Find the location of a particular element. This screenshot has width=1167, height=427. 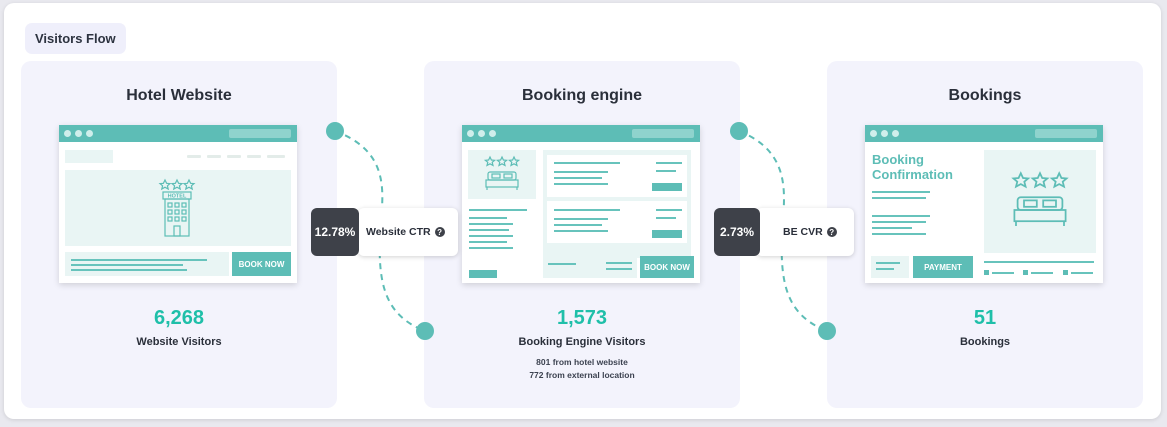

be-cvr-value: 2.73% is located at coordinates (737, 232).